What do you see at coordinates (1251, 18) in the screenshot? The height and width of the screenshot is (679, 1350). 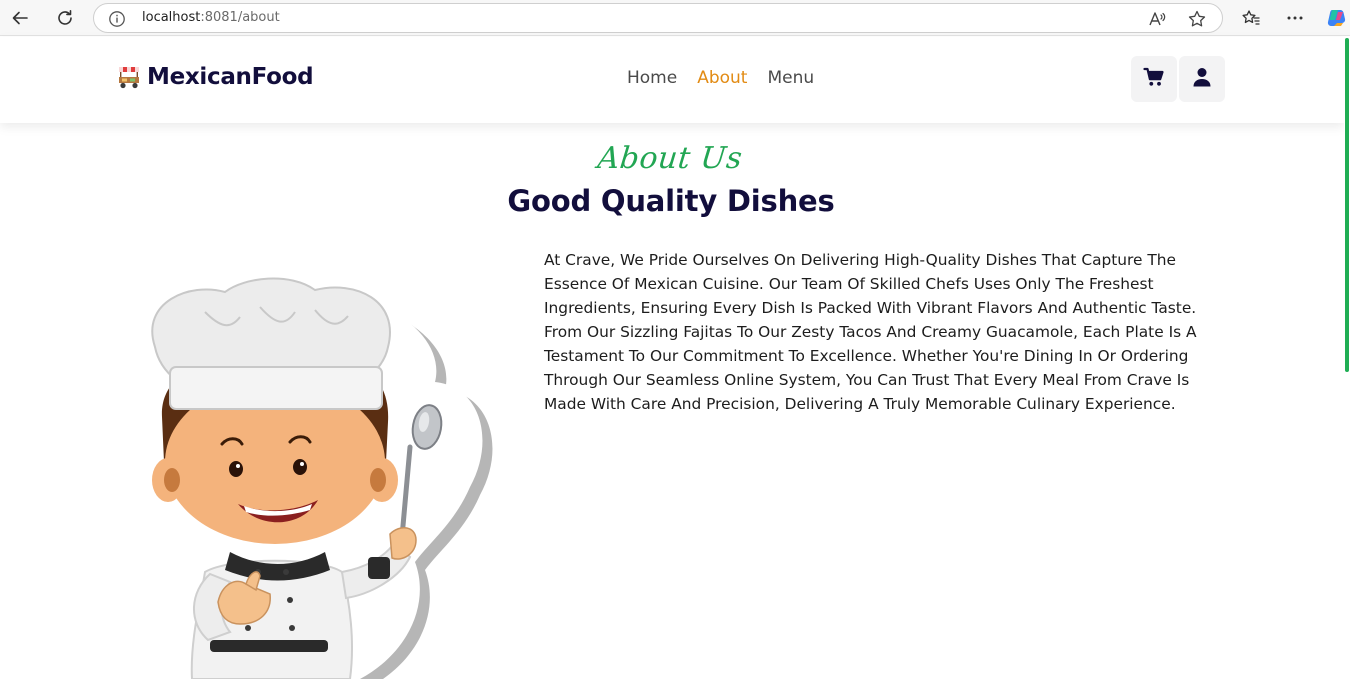 I see `favorites-icon` at bounding box center [1251, 18].